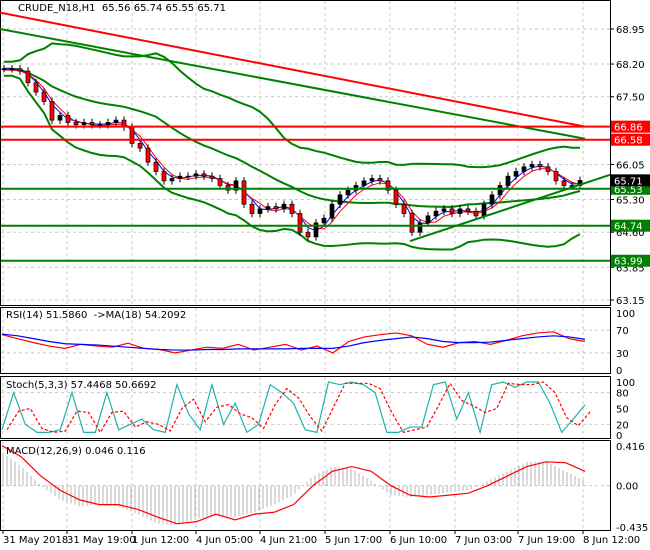 The width and height of the screenshot is (650, 550). What do you see at coordinates (630, 201) in the screenshot?
I see `price-axis-label: 65.30` at bounding box center [630, 201].